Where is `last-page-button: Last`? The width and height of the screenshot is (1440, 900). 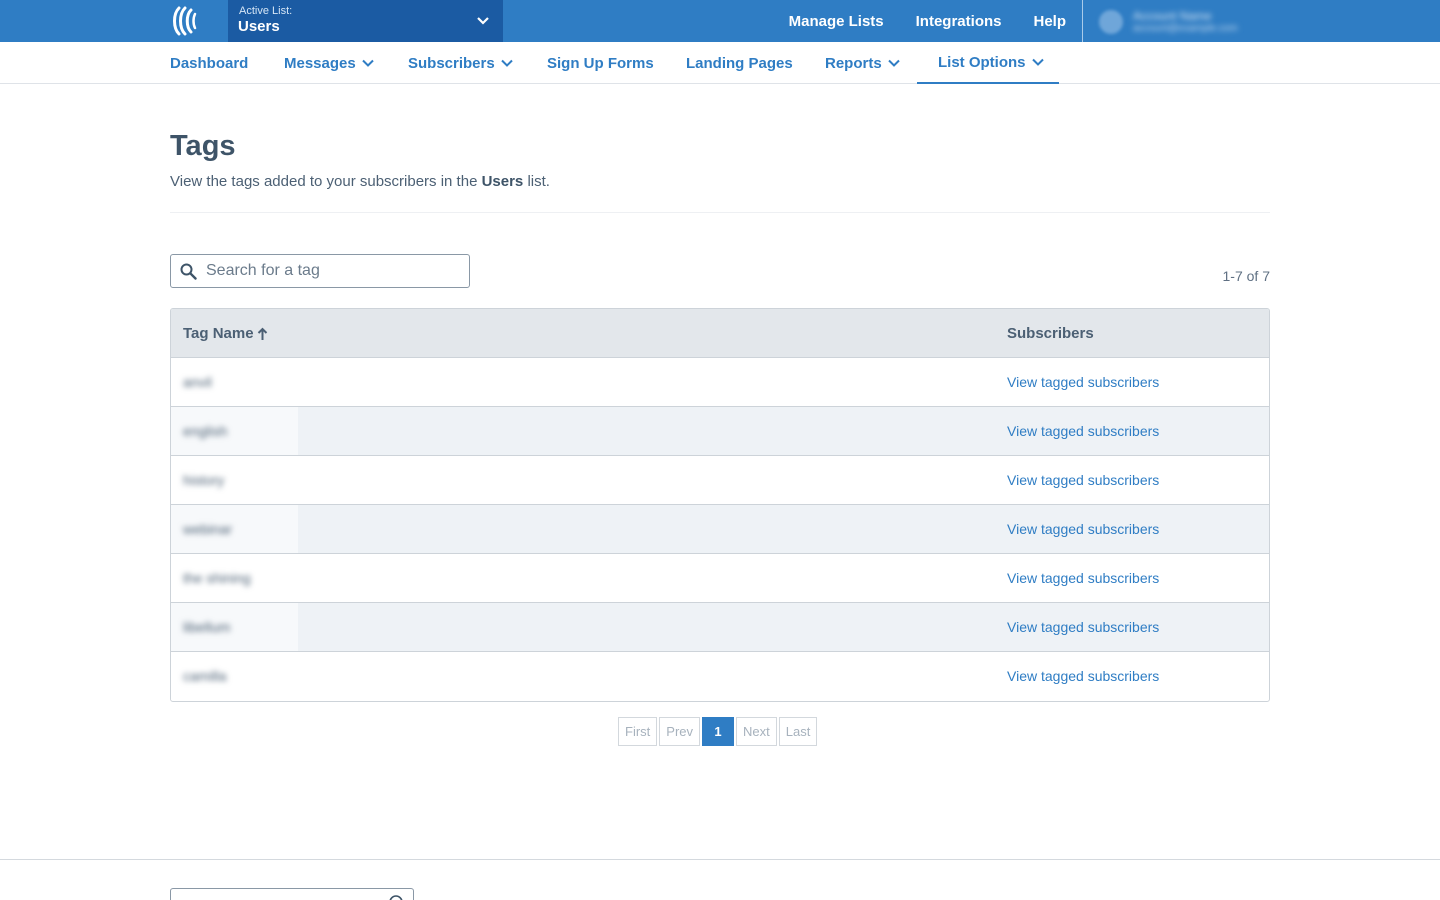
last-page-button: Last is located at coordinates (798, 731).